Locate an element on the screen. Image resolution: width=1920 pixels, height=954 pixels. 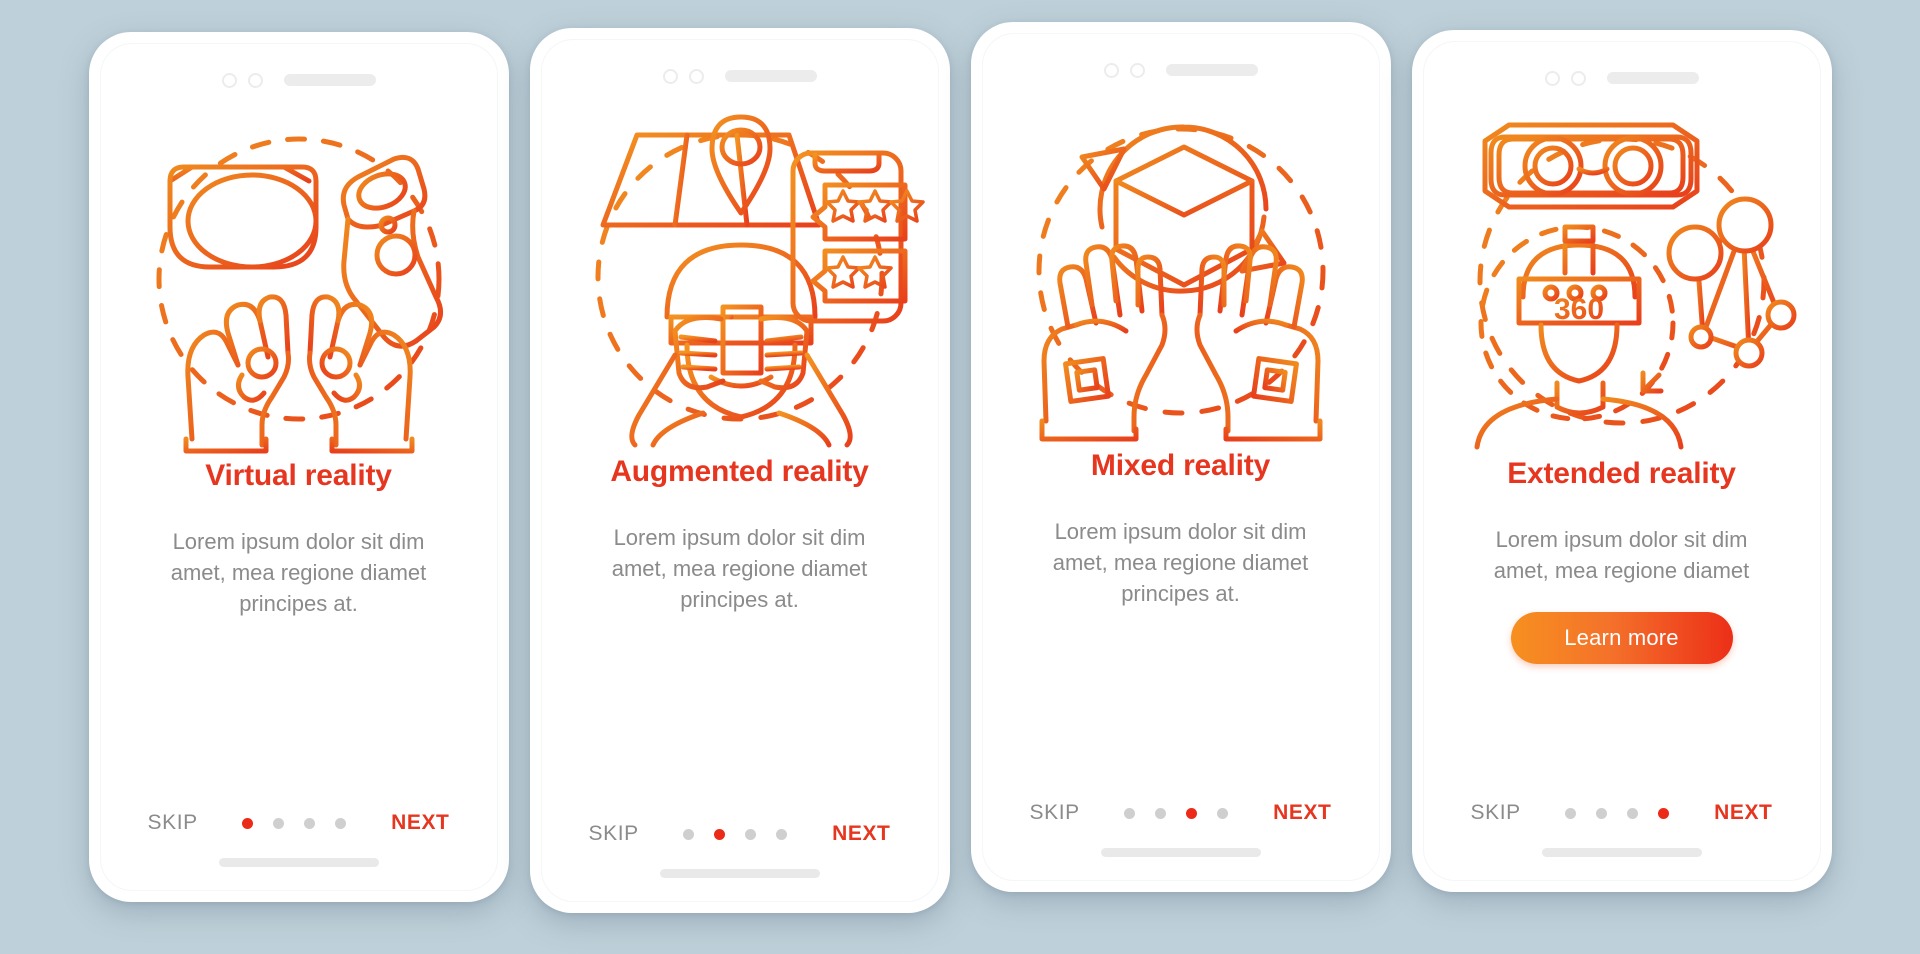
screen-title: Augmented reality is located at coordinates (739, 471).